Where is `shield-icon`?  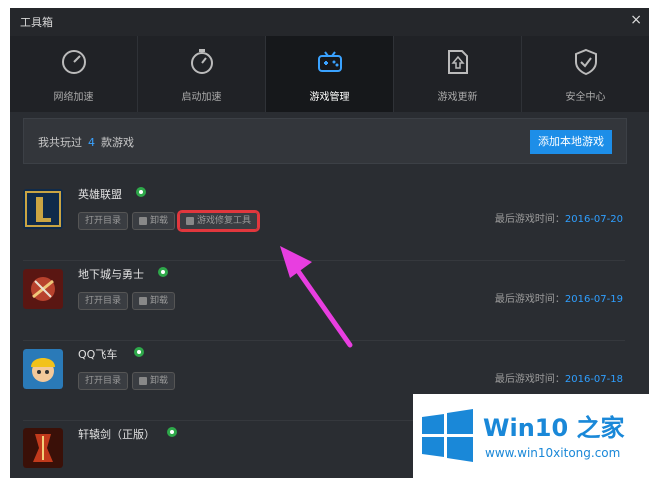
shield-icon is located at coordinates (586, 62).